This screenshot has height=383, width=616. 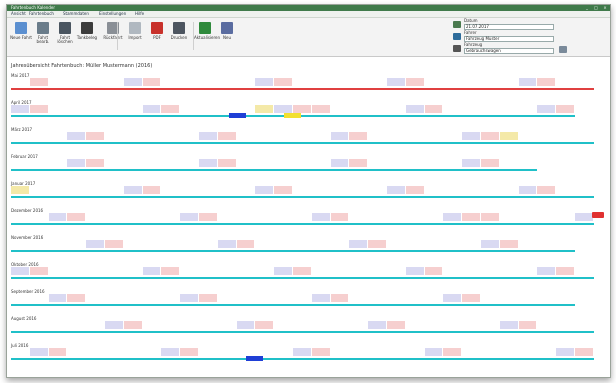 What do you see at coordinates (87, 31) in the screenshot?
I see `fuel-receipt-button: Tankbeleg` at bounding box center [87, 31].